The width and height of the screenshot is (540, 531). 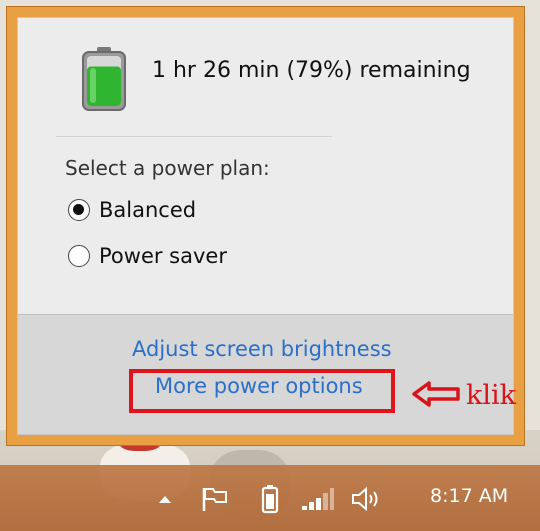 I want to click on radio-button-unchecked, so click(x=79, y=256).